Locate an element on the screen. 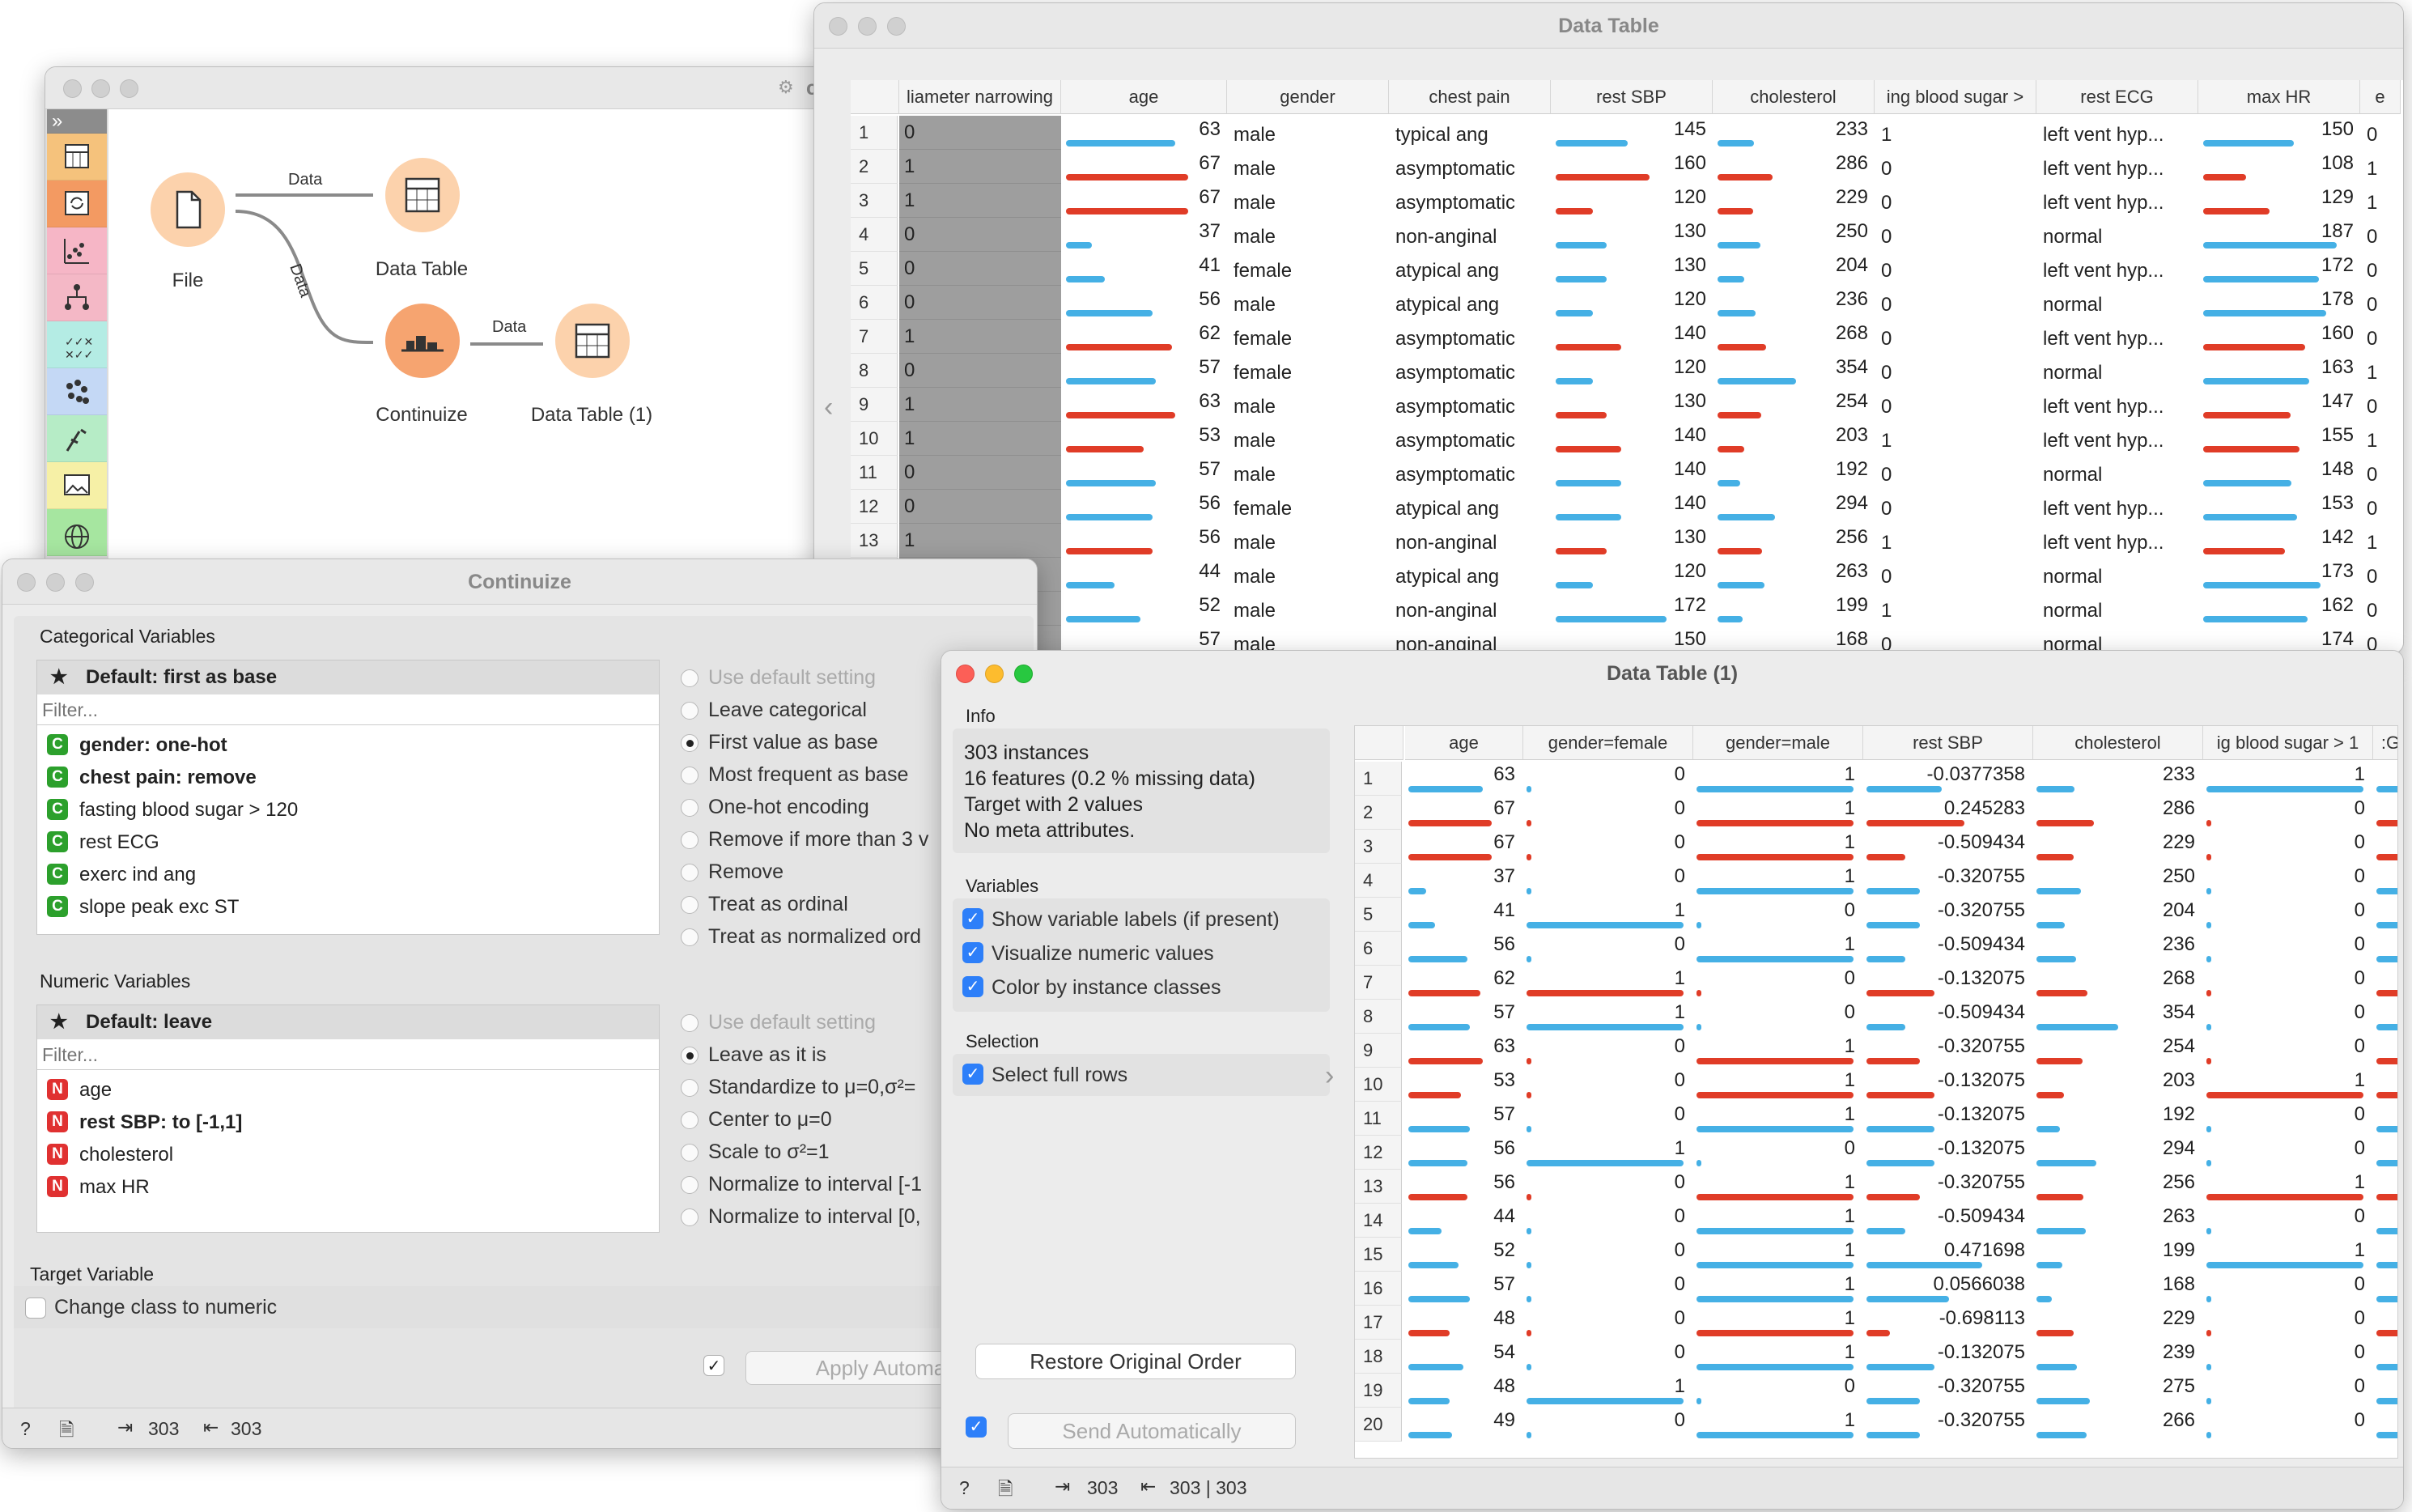 The image size is (2412, 1512). row-number: 9 is located at coordinates (1378, 1051).